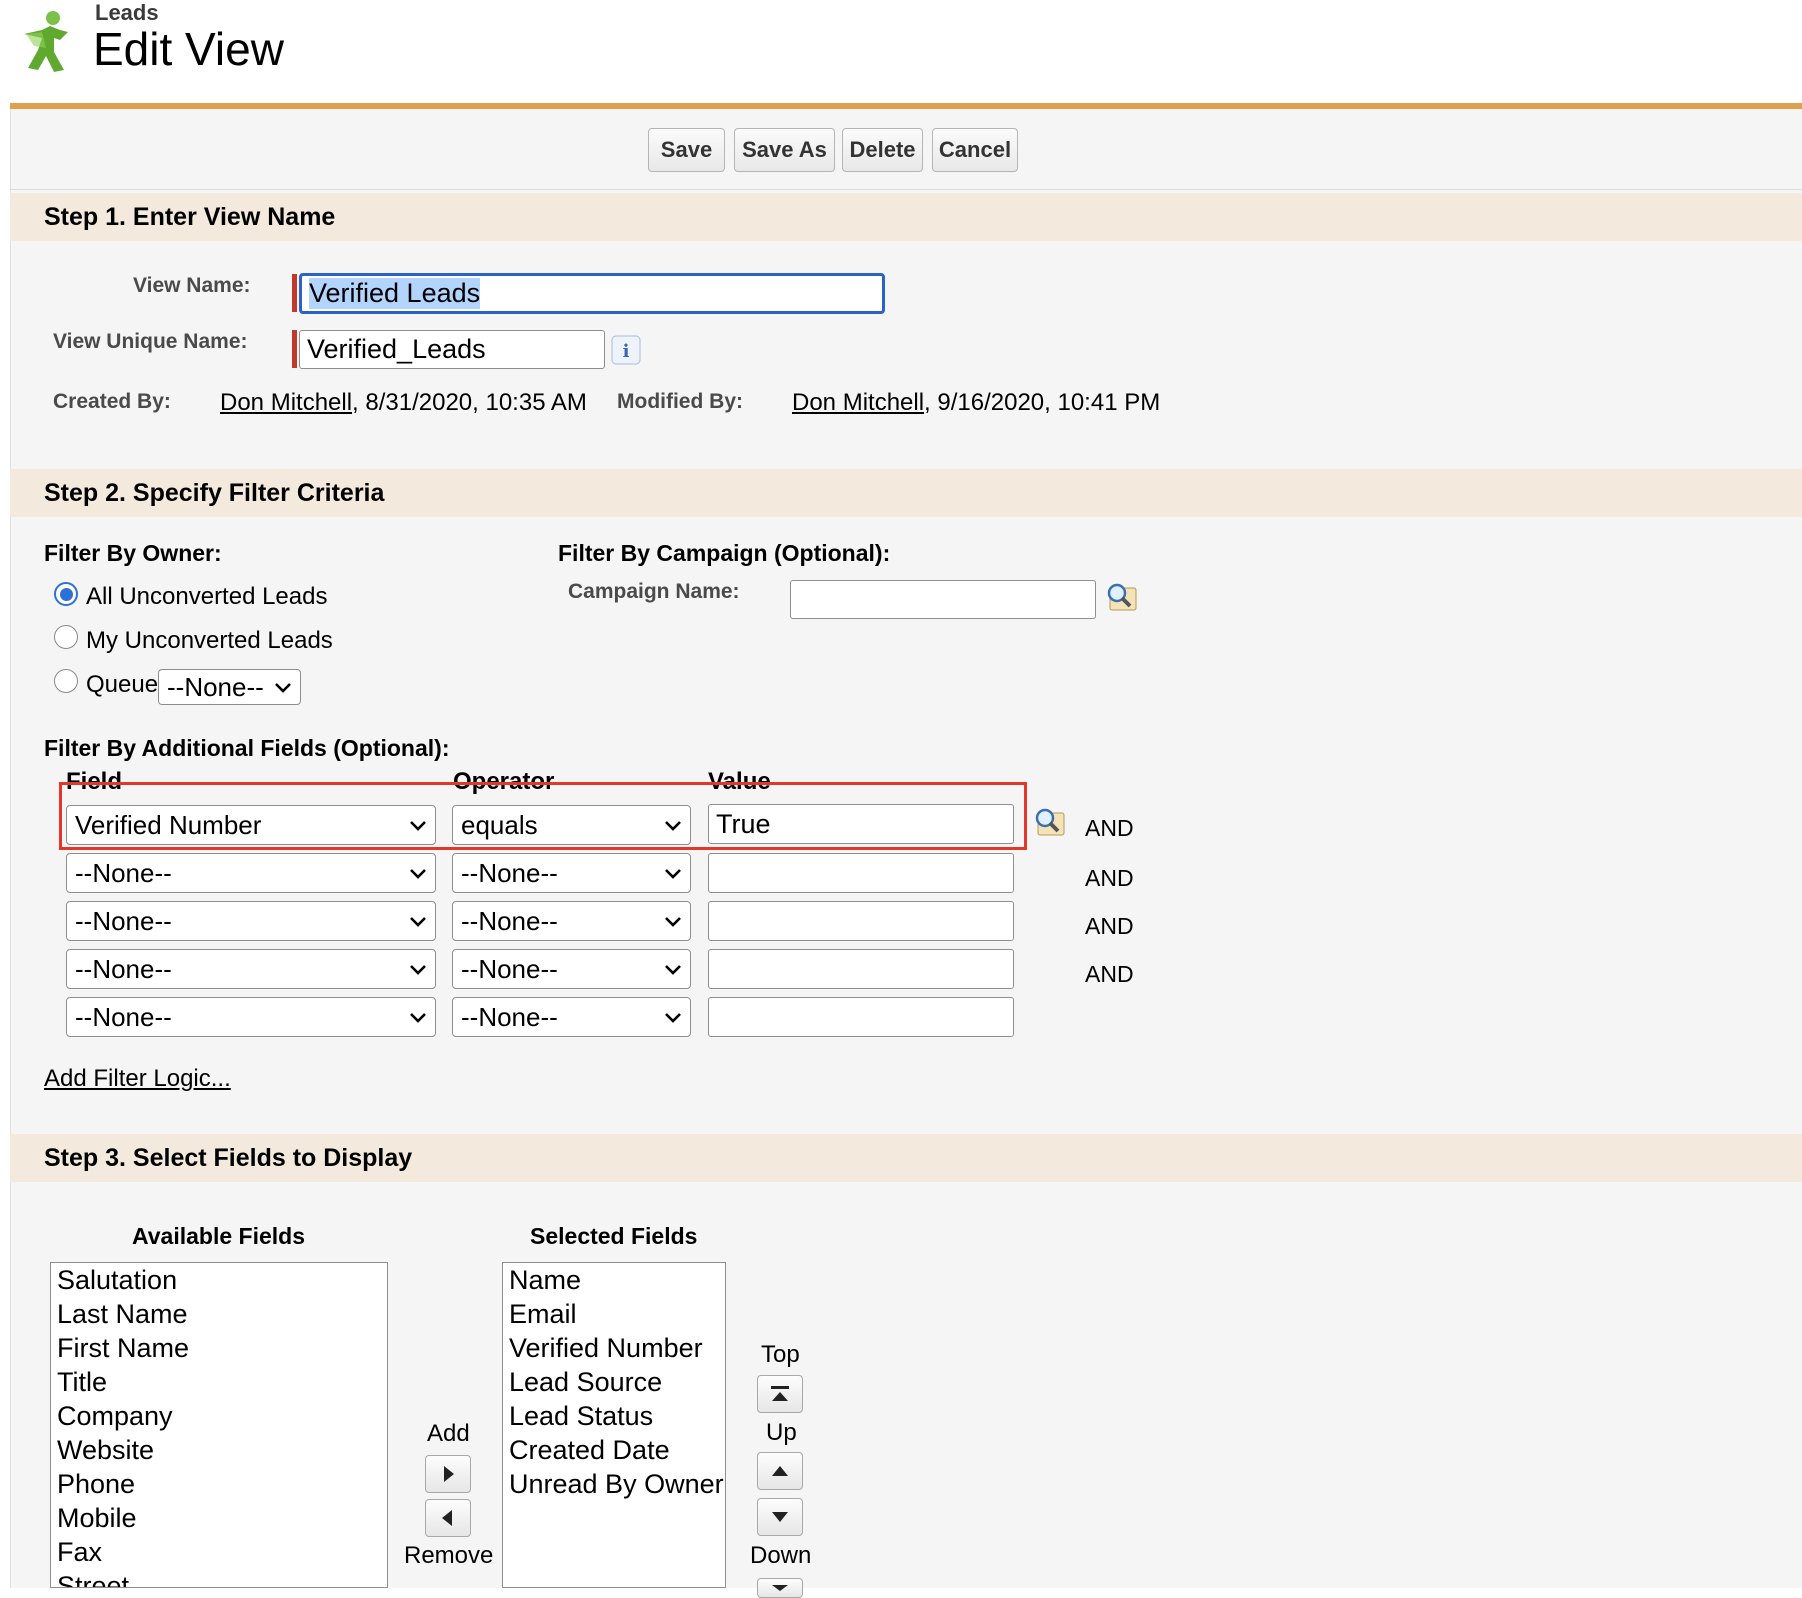  Describe the element at coordinates (150, 341) in the screenshot. I see `unique-name-label: View Unique Name:` at that location.